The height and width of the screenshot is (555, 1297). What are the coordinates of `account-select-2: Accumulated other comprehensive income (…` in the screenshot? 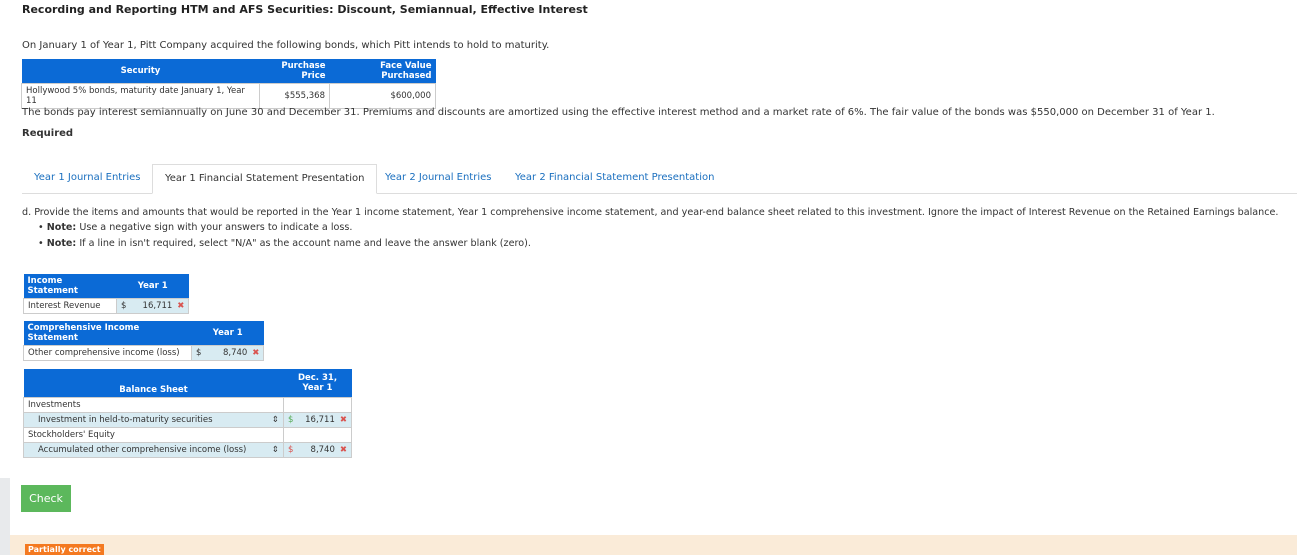 It's located at (153, 450).